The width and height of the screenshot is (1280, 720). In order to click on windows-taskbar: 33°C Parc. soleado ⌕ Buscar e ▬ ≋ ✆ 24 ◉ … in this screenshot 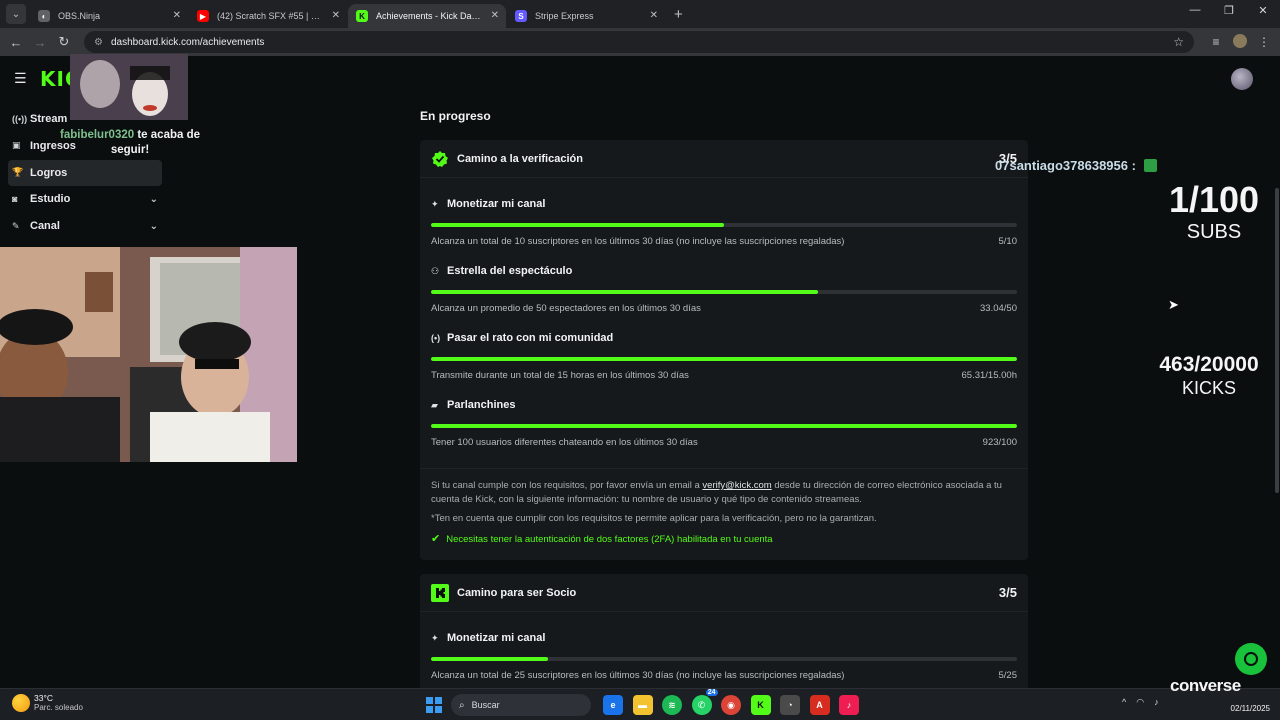, I will do `click(640, 704)`.